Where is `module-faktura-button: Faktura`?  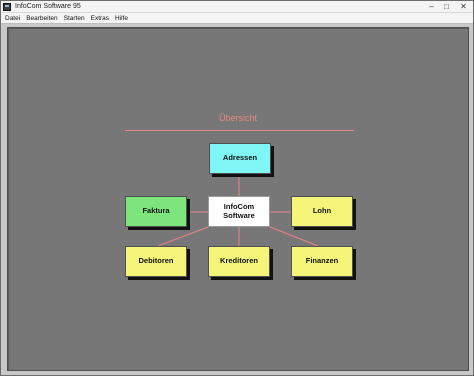
module-faktura-button: Faktura is located at coordinates (156, 211).